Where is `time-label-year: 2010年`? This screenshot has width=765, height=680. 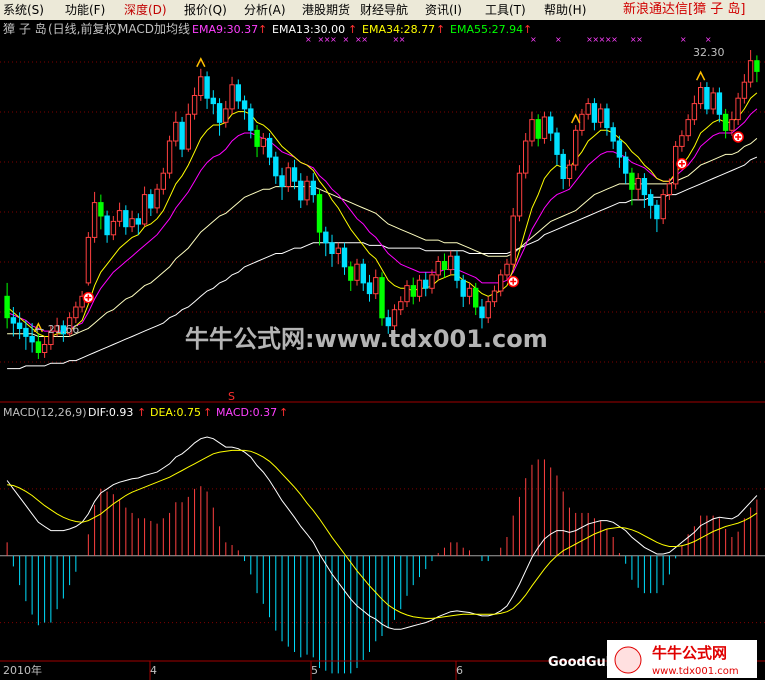
time-label-year: 2010年 is located at coordinates (22, 670).